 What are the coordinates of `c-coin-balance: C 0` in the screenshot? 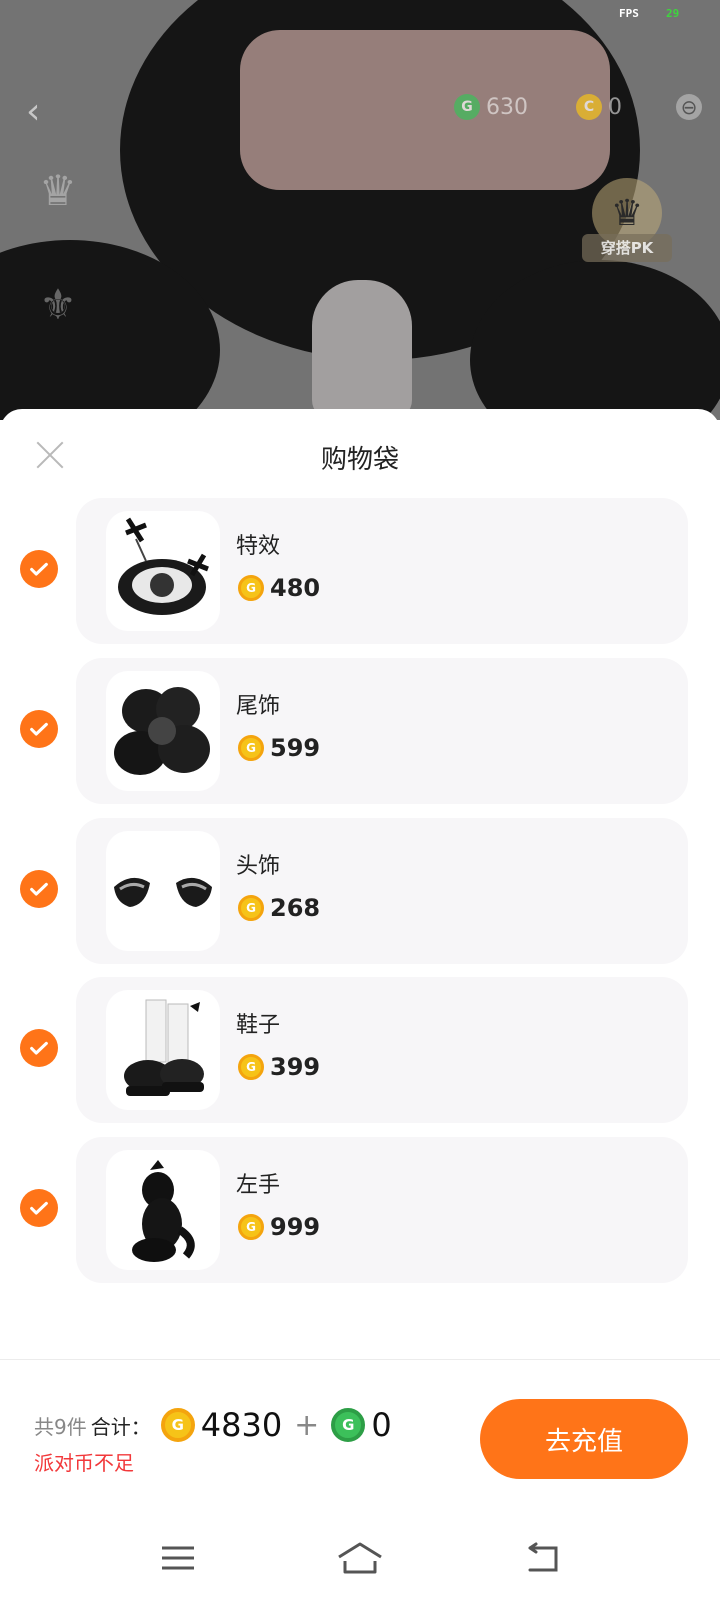 It's located at (599, 107).